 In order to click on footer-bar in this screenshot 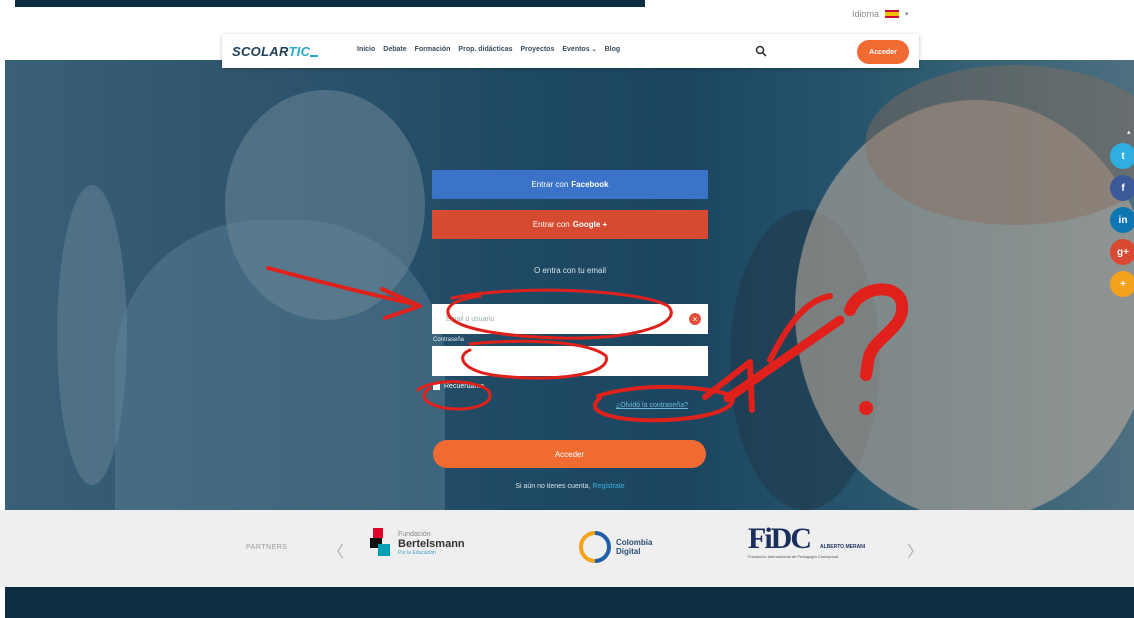, I will do `click(569, 602)`.